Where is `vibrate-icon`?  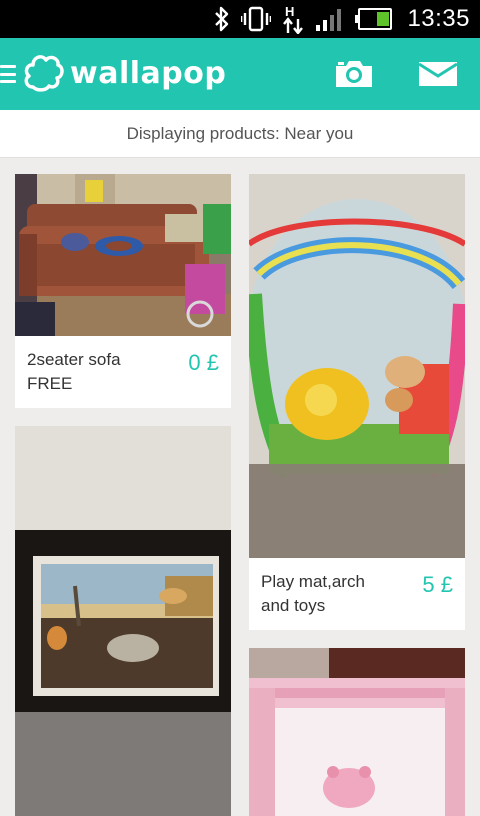 vibrate-icon is located at coordinates (256, 19).